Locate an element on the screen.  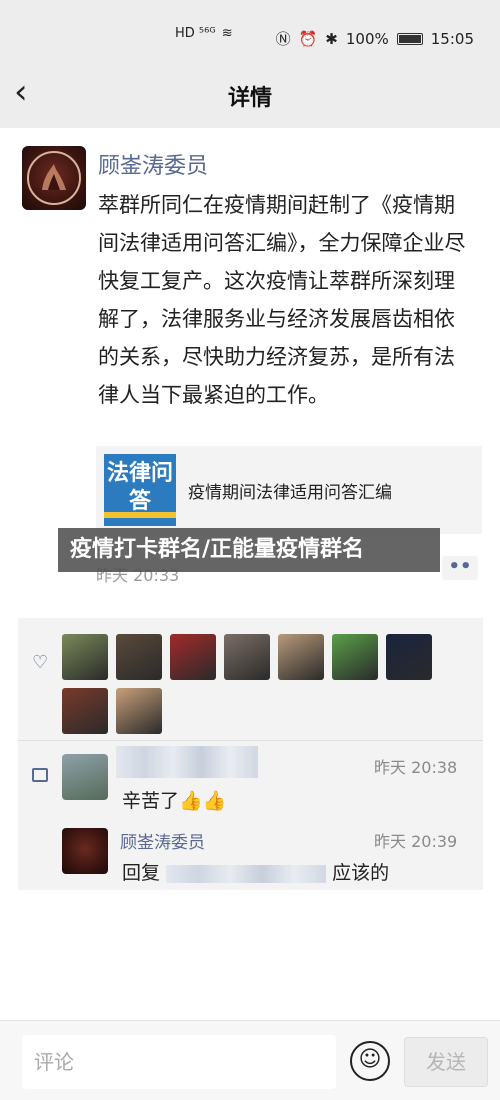
comment-time: 昨天 20:38 is located at coordinates (416, 767).